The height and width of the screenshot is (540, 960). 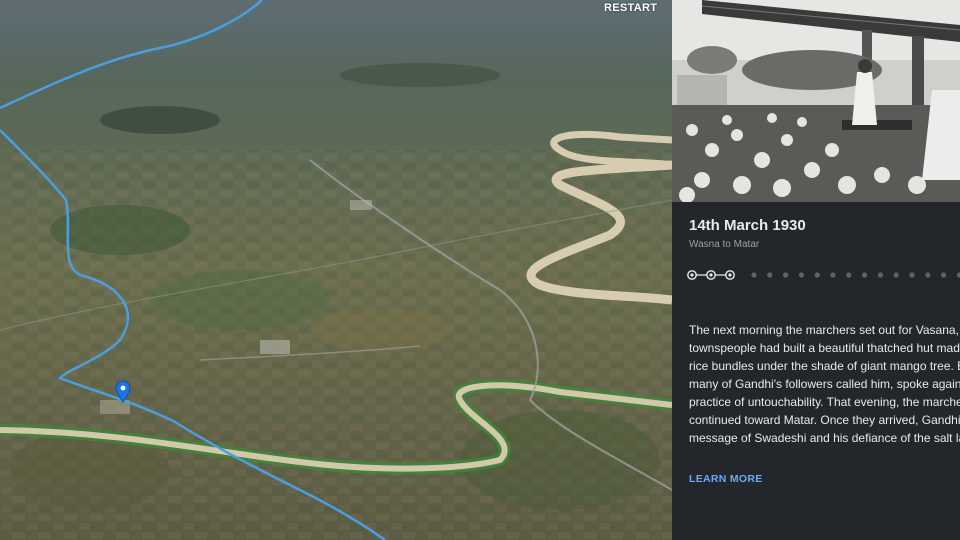 What do you see at coordinates (630, 8) in the screenshot?
I see `restart-button: RESTART` at bounding box center [630, 8].